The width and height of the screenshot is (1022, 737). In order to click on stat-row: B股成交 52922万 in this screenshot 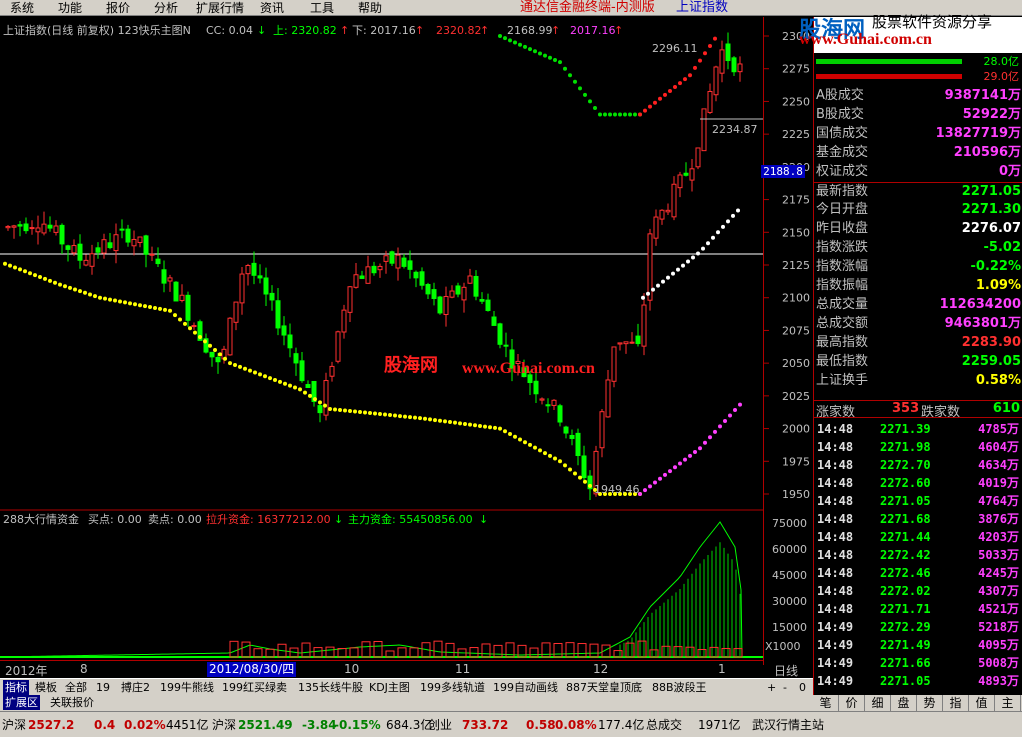, I will do `click(918, 115)`.